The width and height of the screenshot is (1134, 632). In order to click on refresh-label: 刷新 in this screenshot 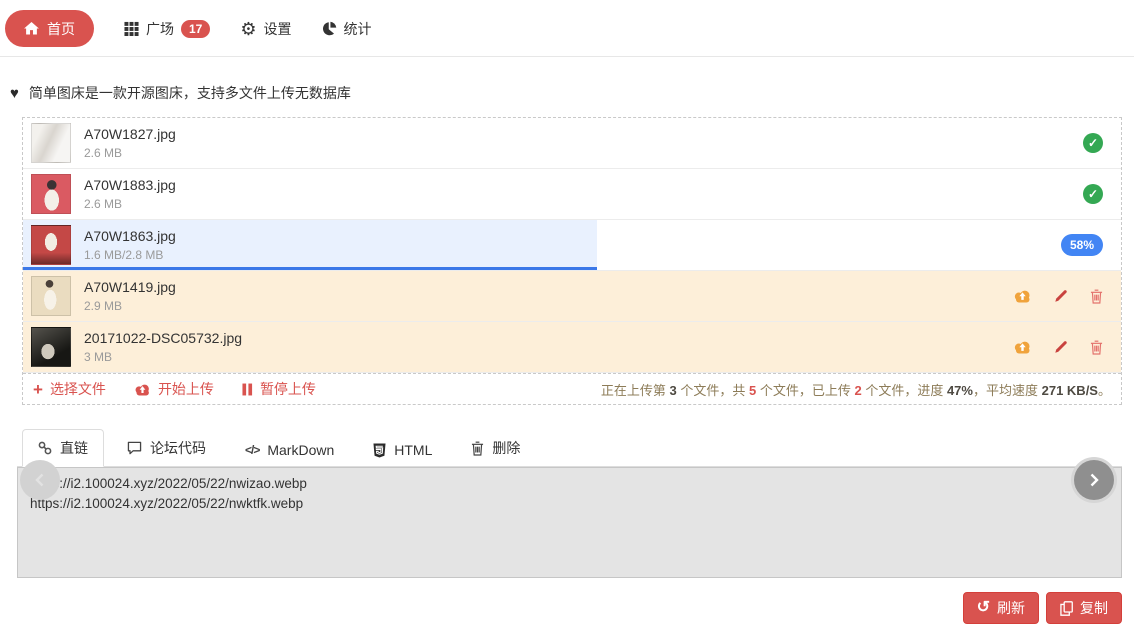, I will do `click(1011, 608)`.